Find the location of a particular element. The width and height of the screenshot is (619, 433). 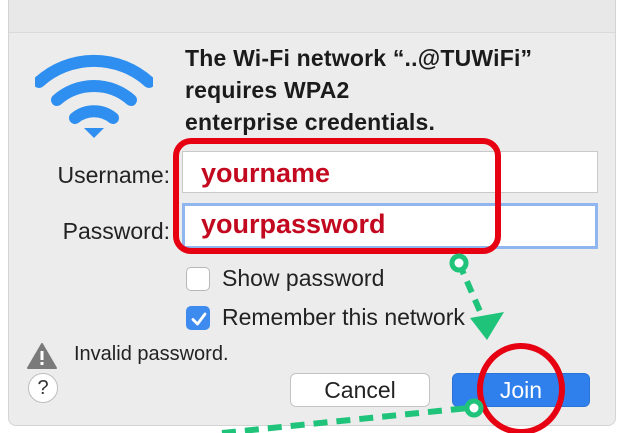

title-line: requires WPA2 is located at coordinates (267, 90).